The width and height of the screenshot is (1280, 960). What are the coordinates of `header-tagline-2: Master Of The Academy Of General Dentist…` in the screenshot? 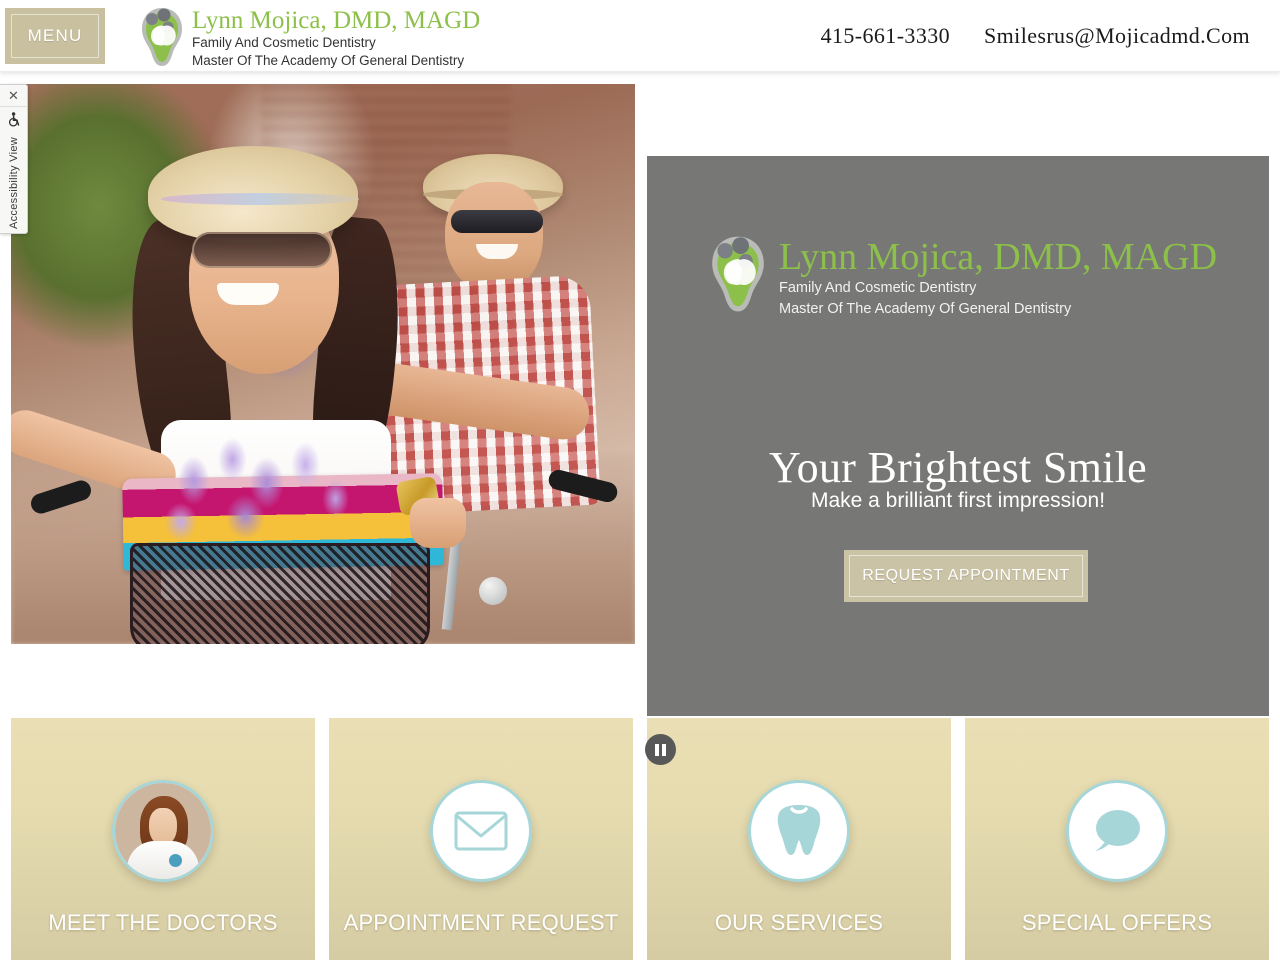 It's located at (328, 61).